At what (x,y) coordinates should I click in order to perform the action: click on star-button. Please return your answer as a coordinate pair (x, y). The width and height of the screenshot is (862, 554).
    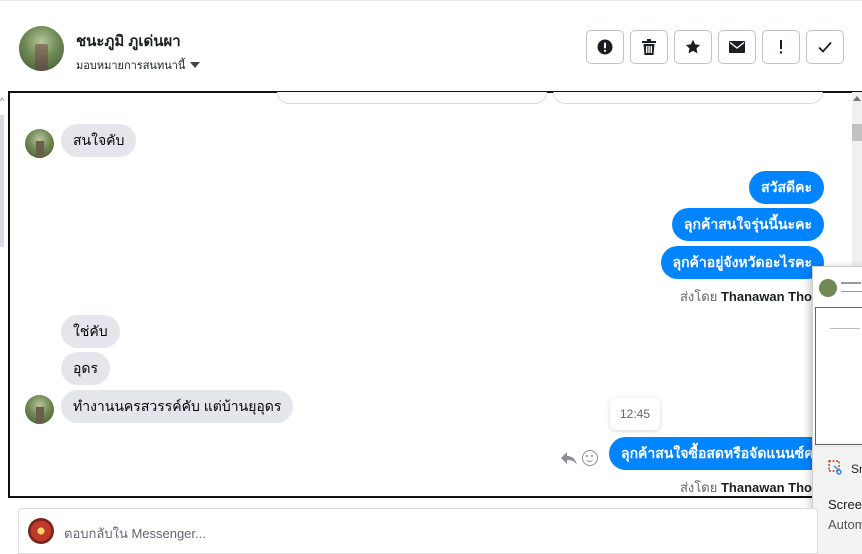
    Looking at the image, I should click on (693, 47).